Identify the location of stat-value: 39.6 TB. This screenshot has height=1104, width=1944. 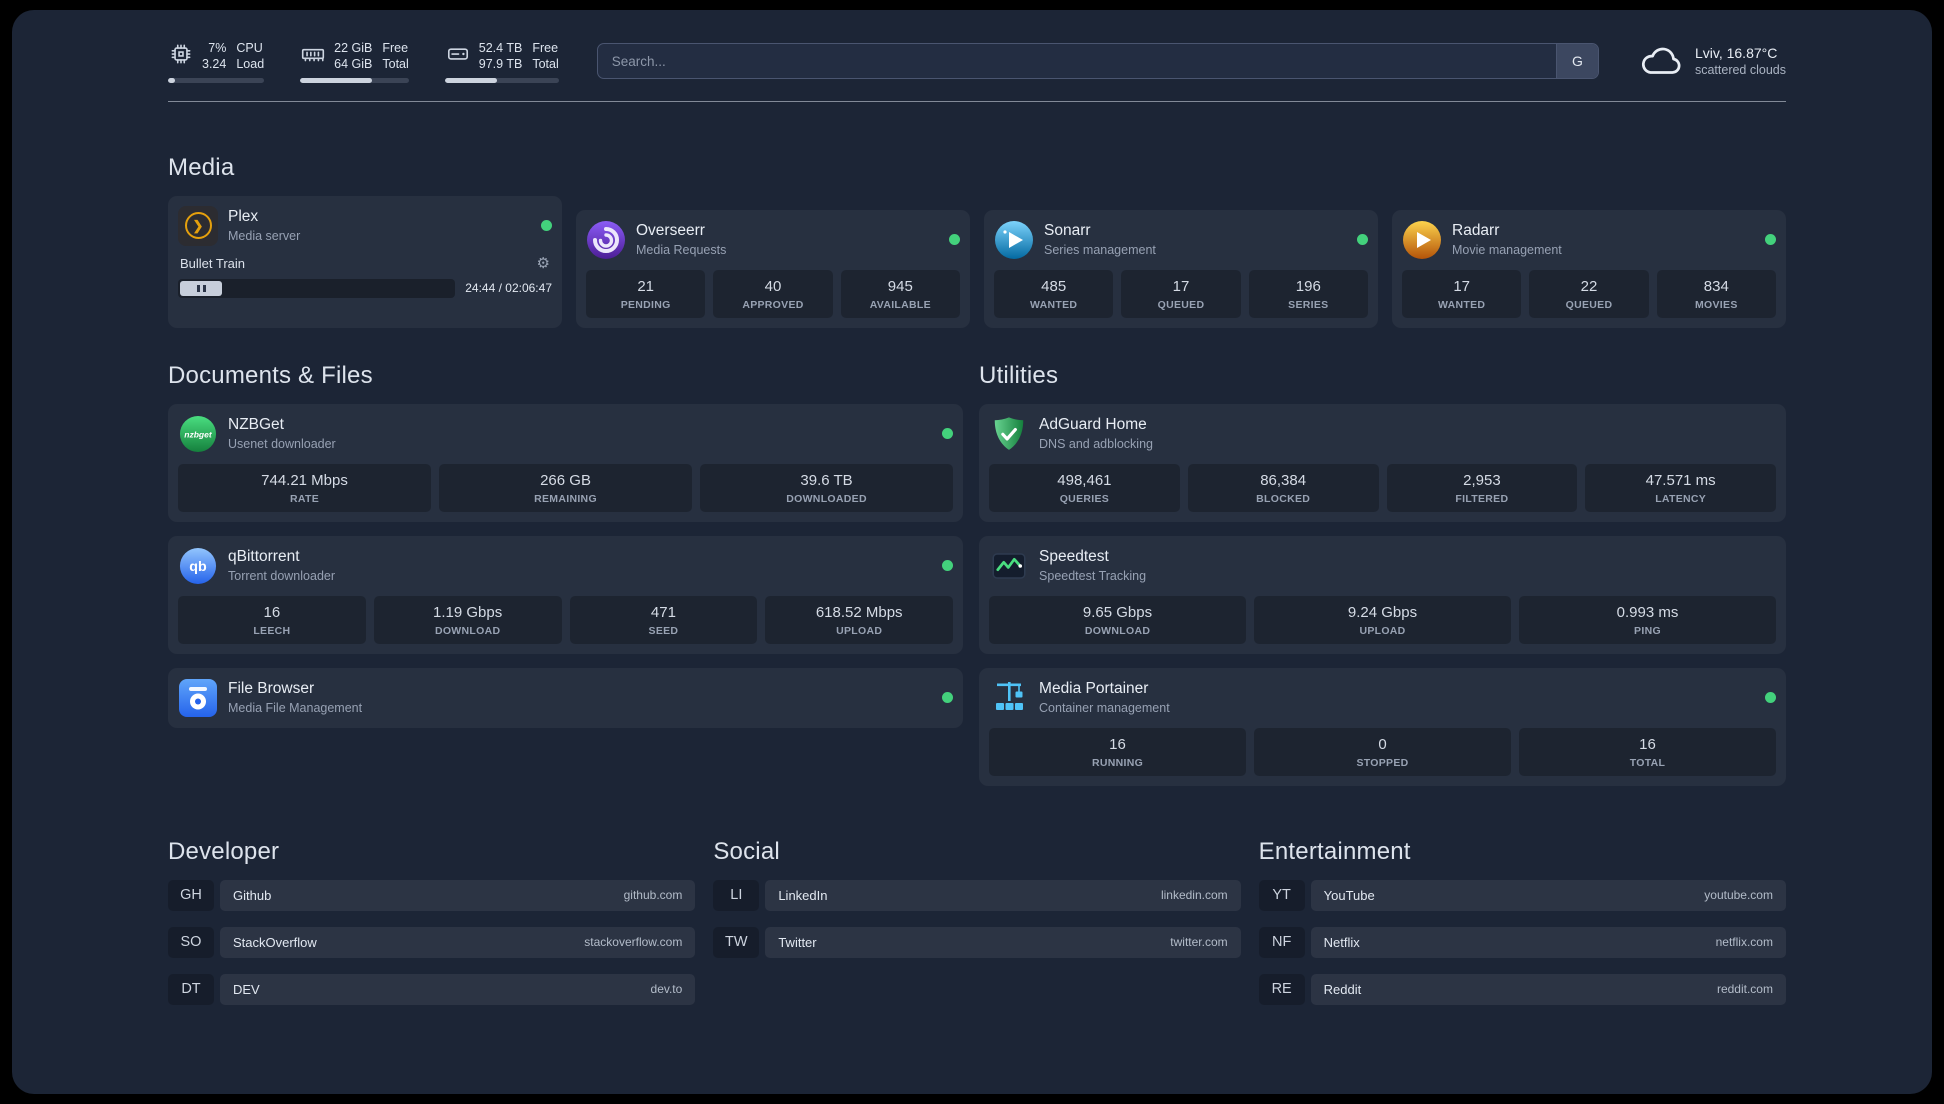
(826, 480).